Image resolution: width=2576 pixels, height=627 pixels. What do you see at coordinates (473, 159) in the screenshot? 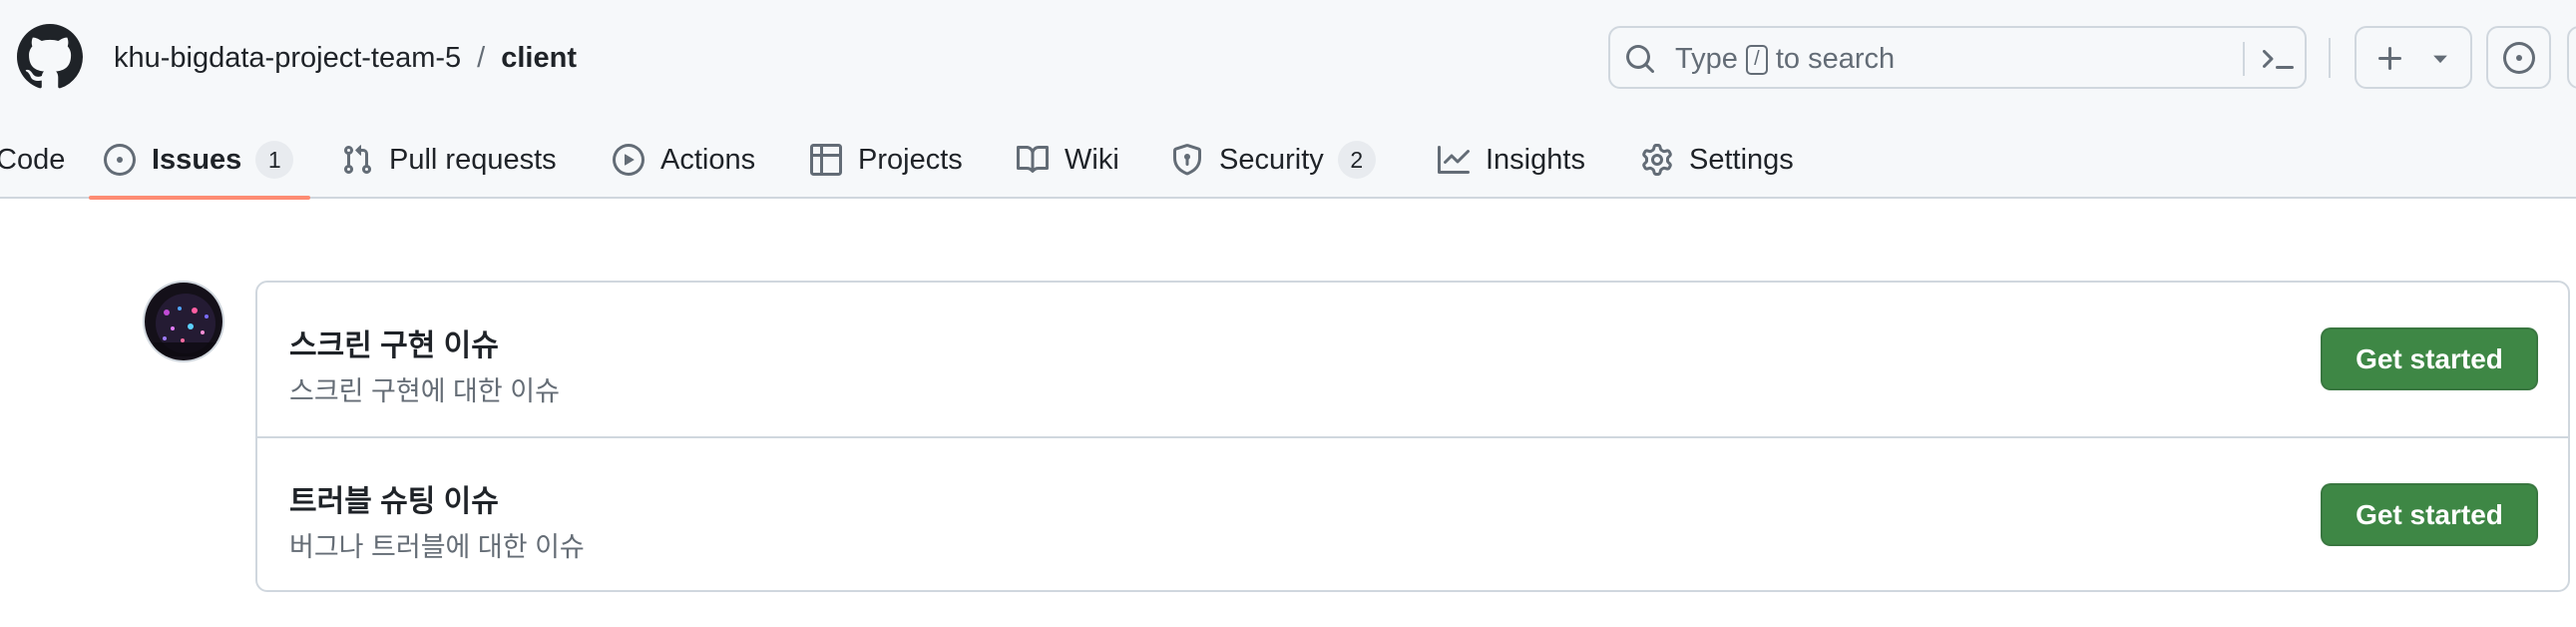
I see `tab-pull-requests-label: Pull requests` at bounding box center [473, 159].